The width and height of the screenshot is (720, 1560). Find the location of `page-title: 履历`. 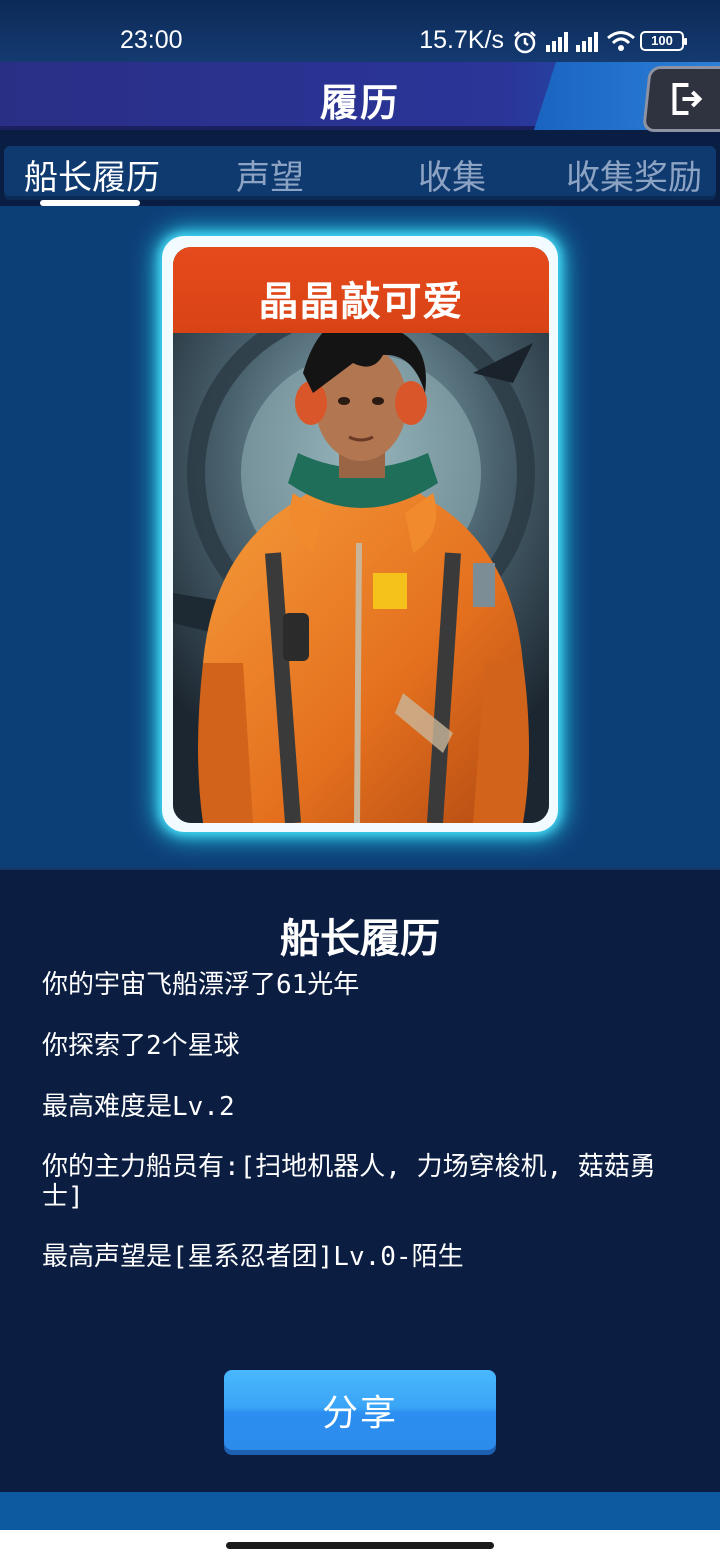

page-title: 履历 is located at coordinates (359, 103).